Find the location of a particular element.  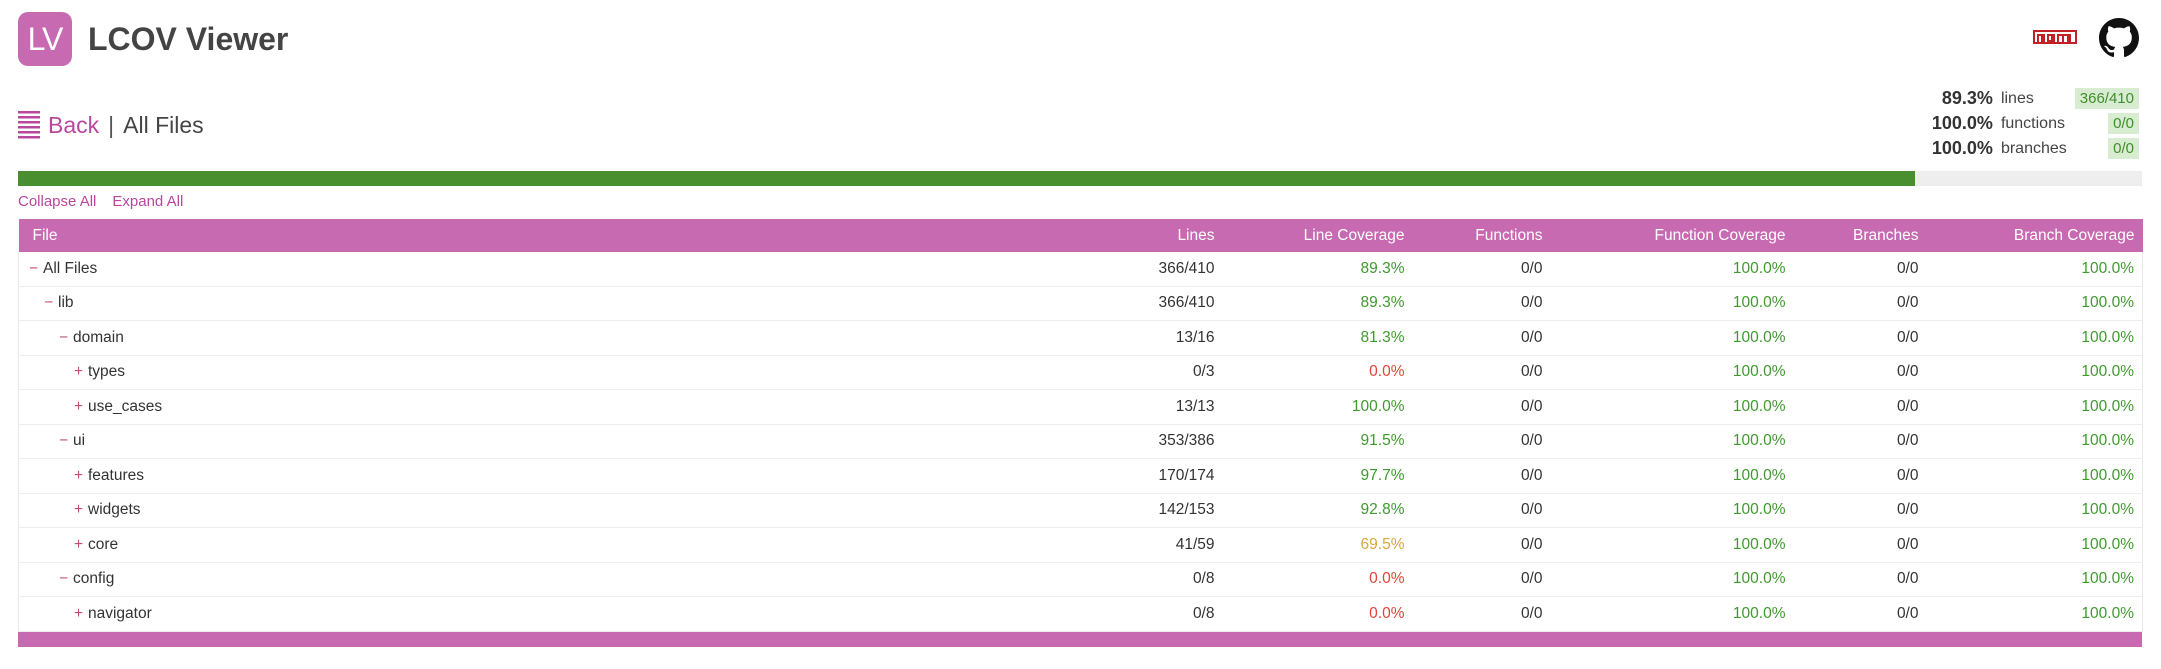

table-row: − ui 353/386 91.5% 0/0 100.0% 0/0 100.0% is located at coordinates (1080, 441).